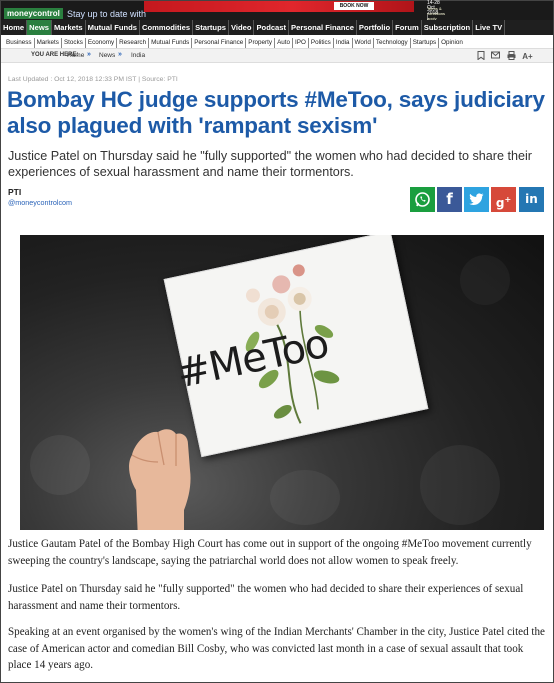 Image resolution: width=554 pixels, height=683 pixels. What do you see at coordinates (480, 56) in the screenshot?
I see `bookmark-icon` at bounding box center [480, 56].